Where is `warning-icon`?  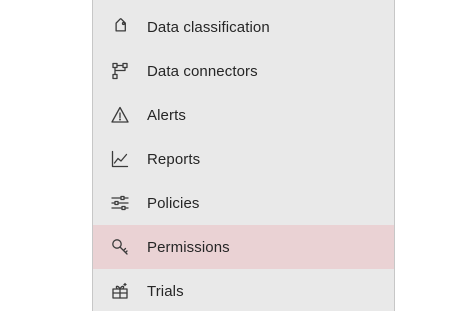 warning-icon is located at coordinates (120, 115).